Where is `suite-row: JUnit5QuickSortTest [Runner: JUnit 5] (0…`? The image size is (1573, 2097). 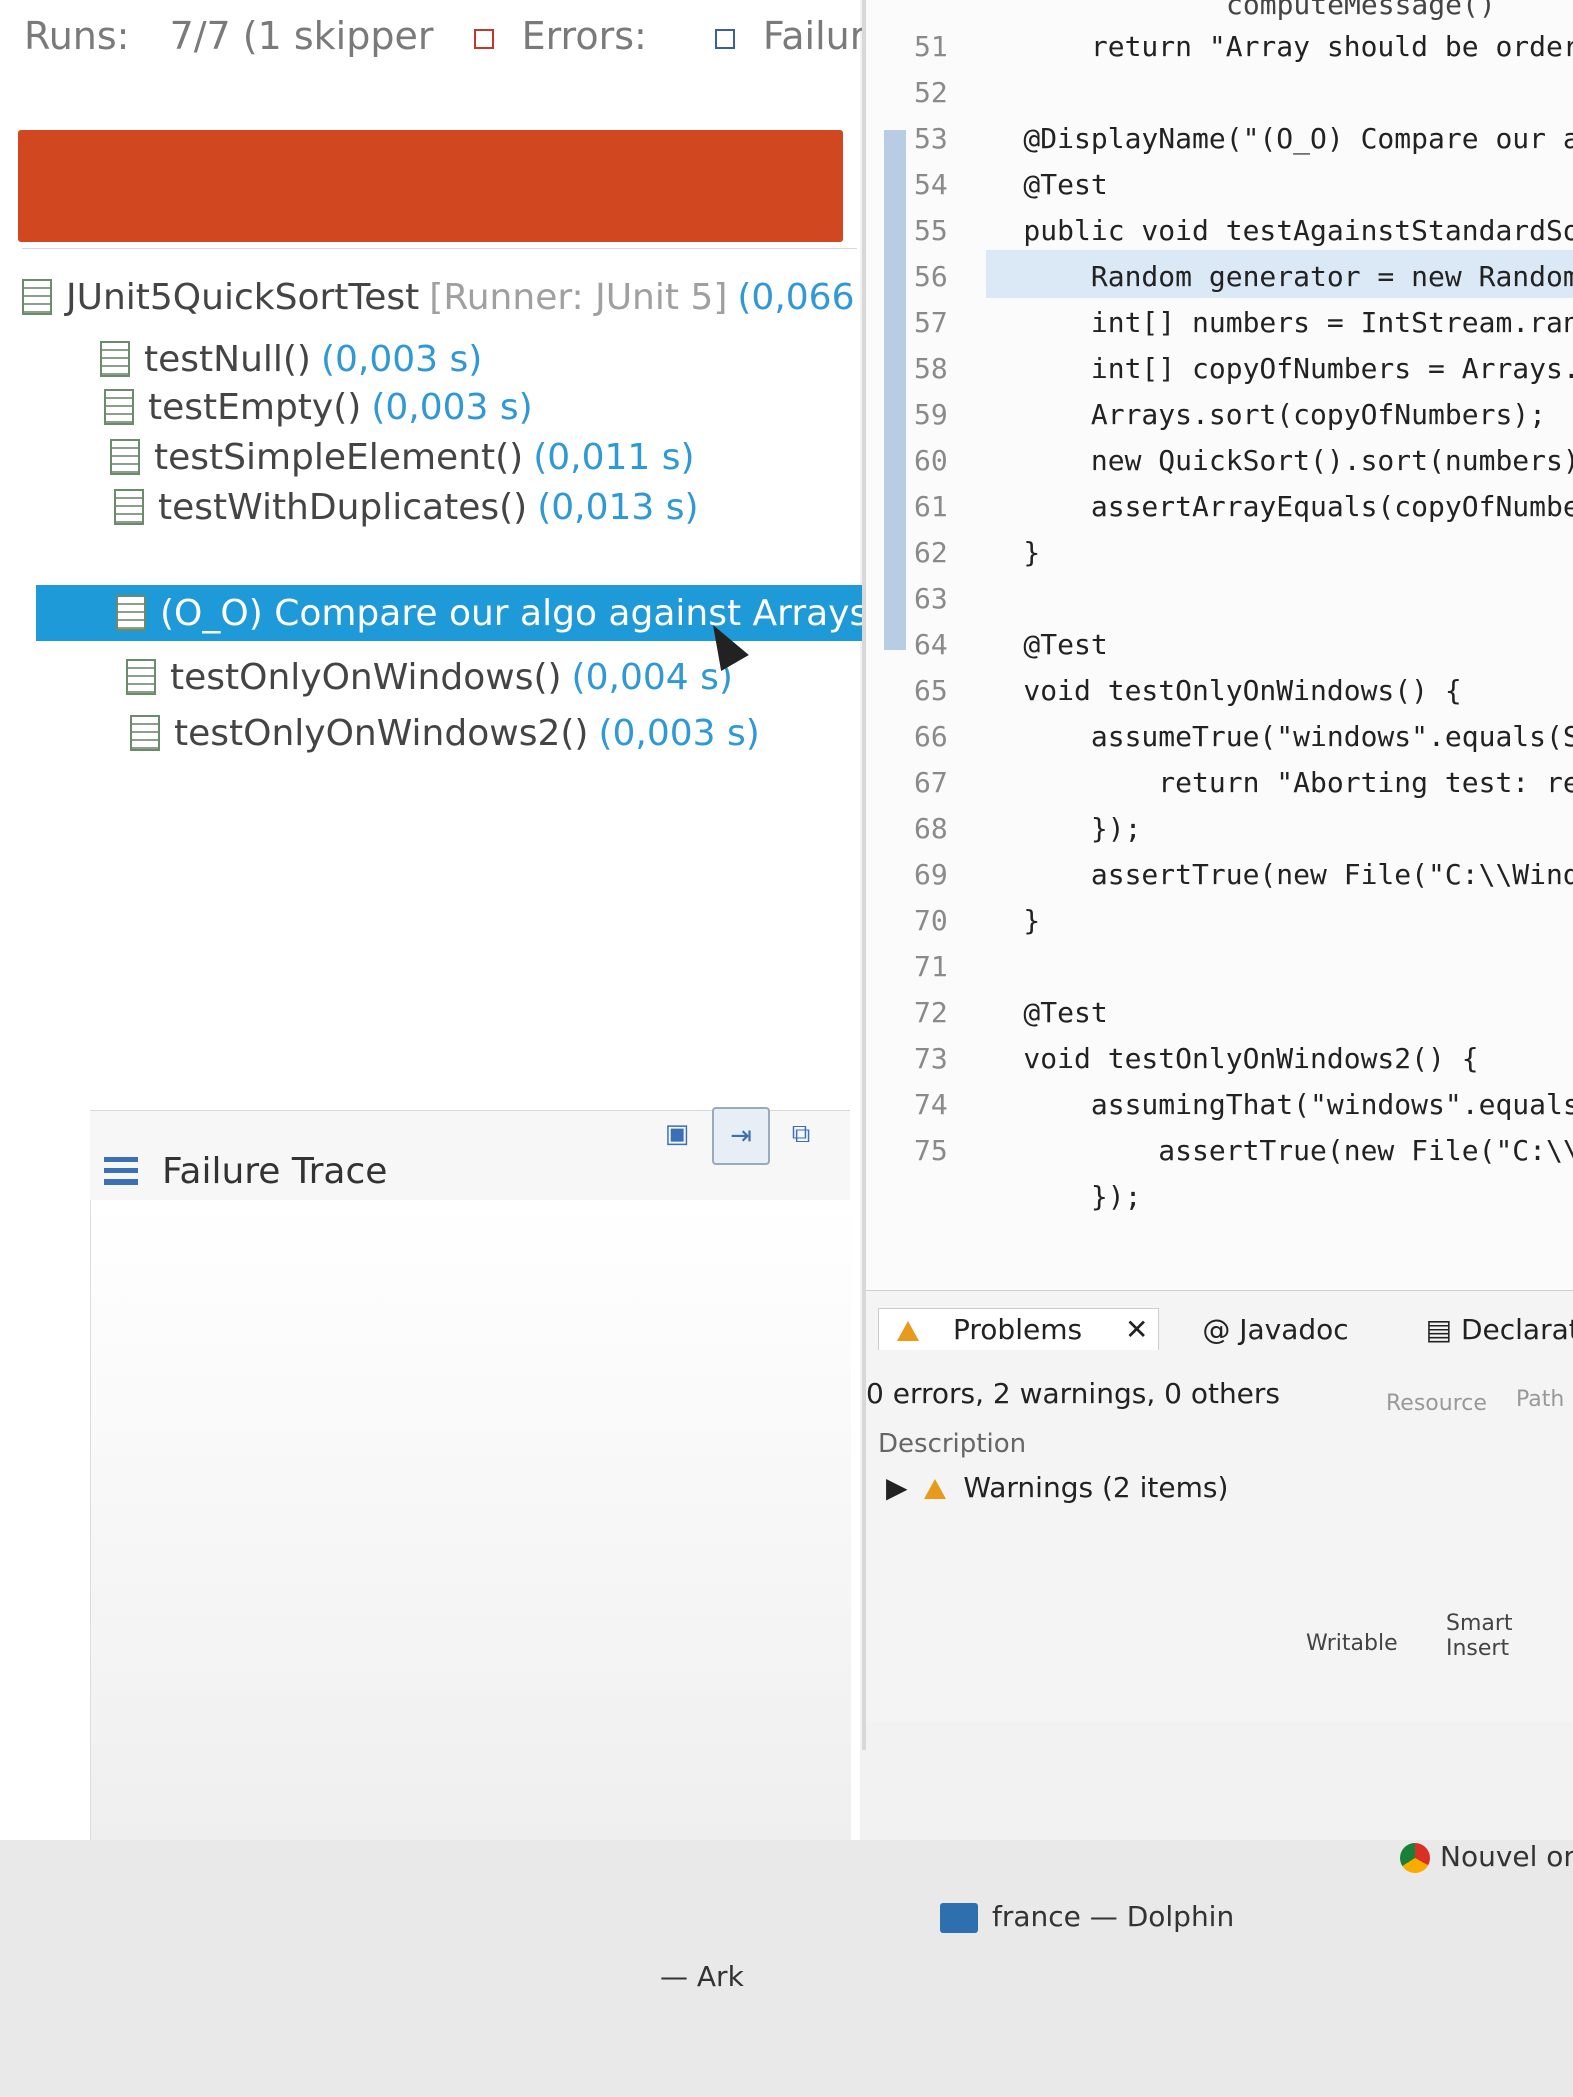
suite-row: JUnit5QuickSortTest [Runner: JUnit 5] (0… is located at coordinates (453, 297).